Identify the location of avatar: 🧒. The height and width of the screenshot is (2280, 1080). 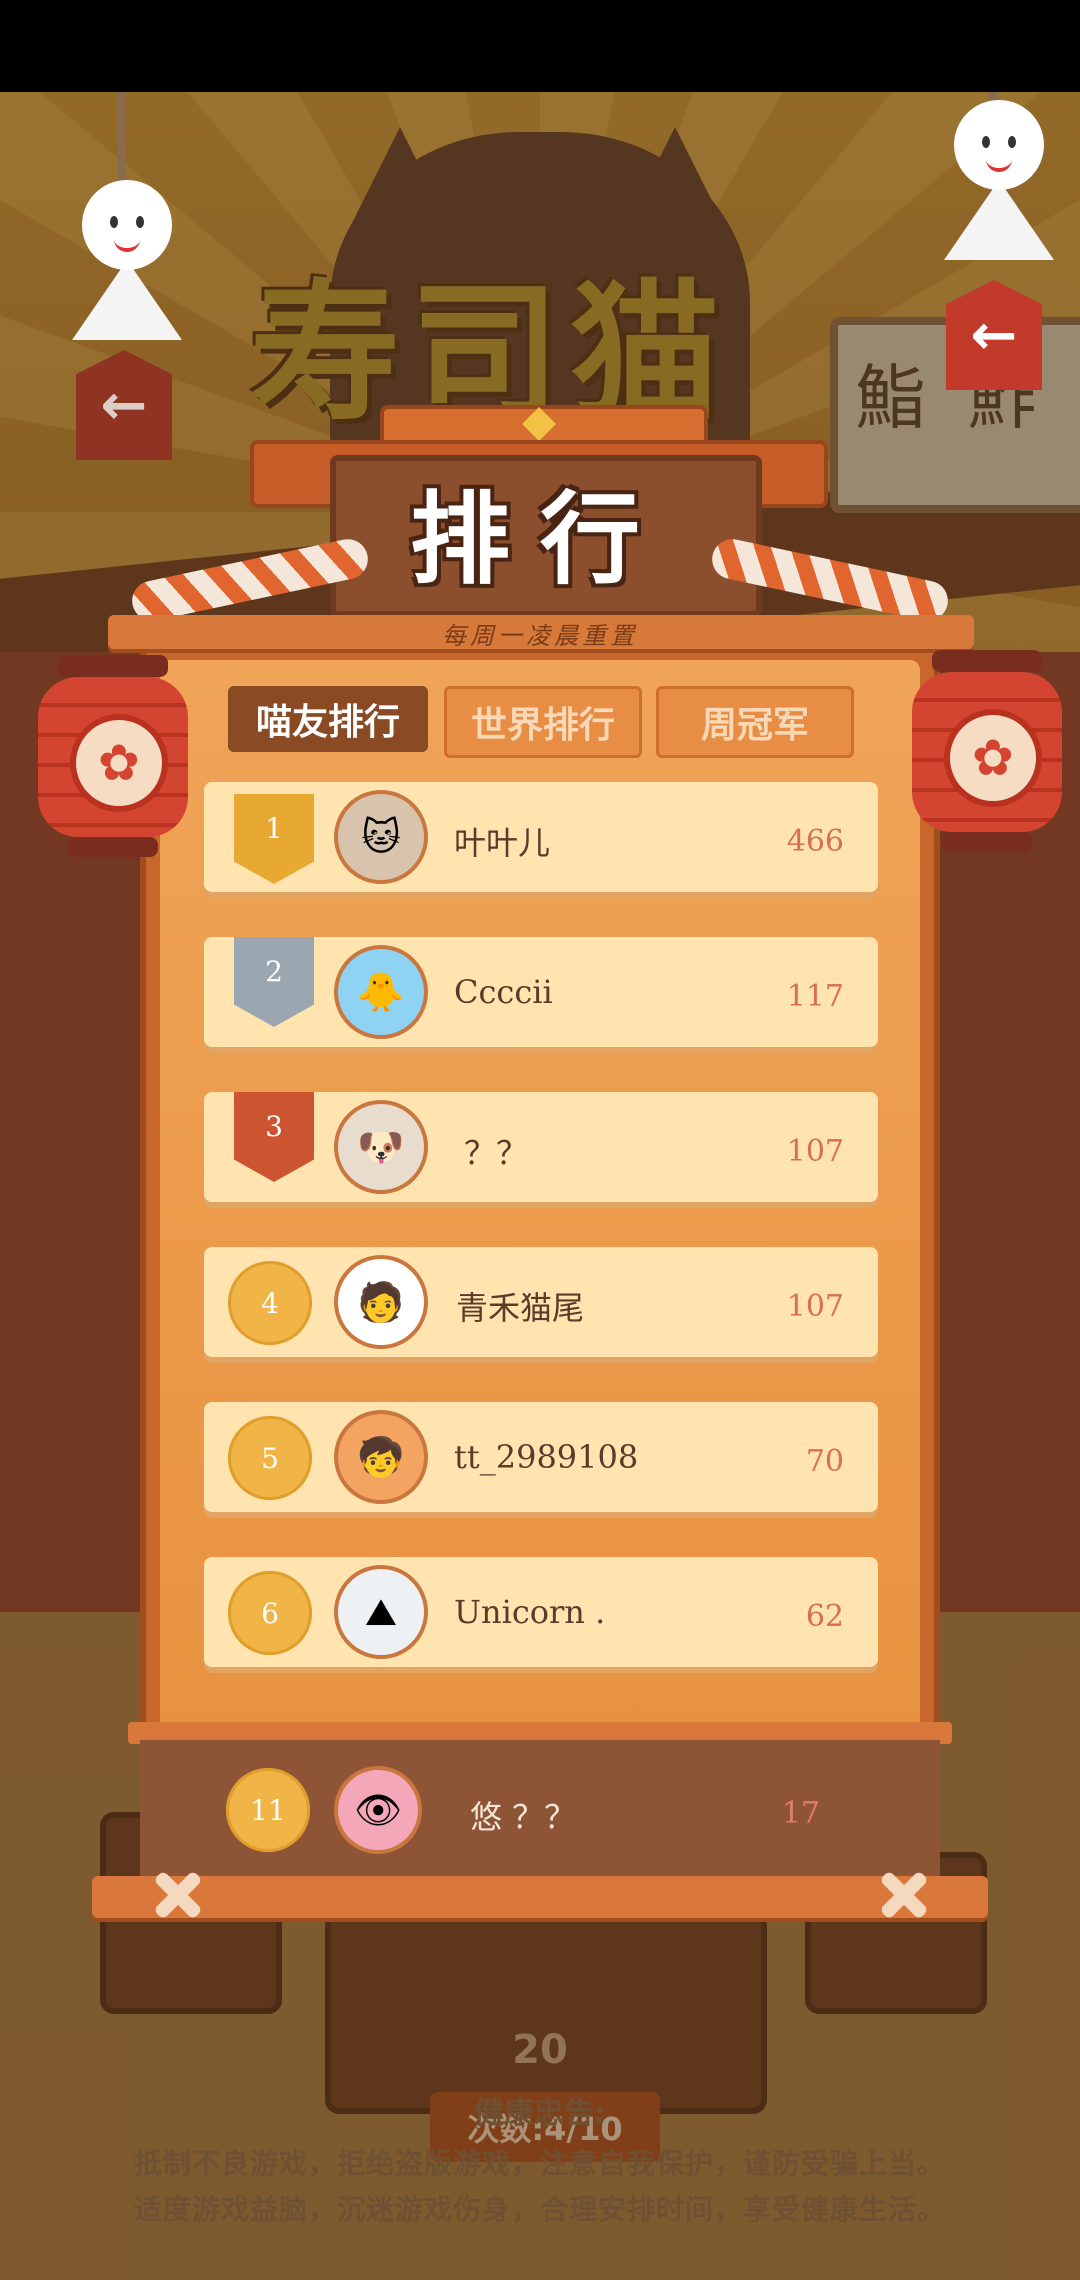
(381, 1457).